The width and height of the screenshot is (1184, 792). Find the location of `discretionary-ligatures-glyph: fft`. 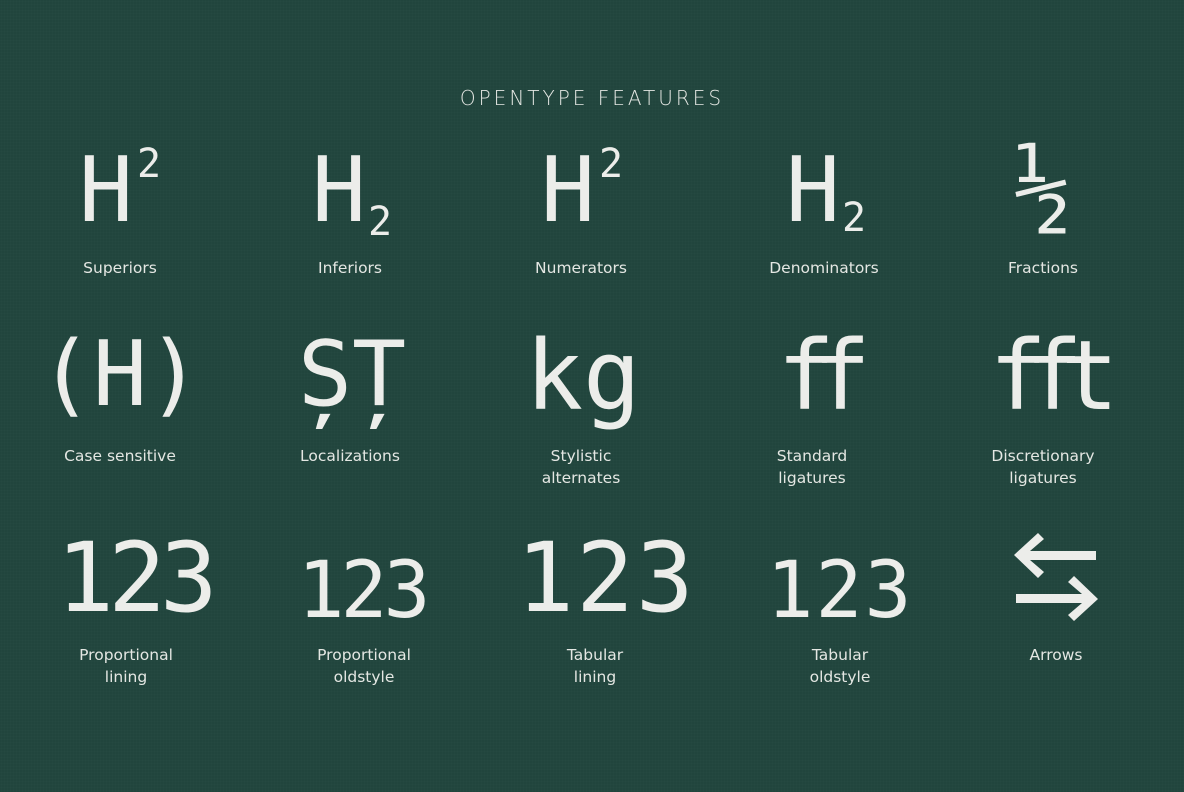

discretionary-ligatures-glyph: fft is located at coordinates (1053, 376).